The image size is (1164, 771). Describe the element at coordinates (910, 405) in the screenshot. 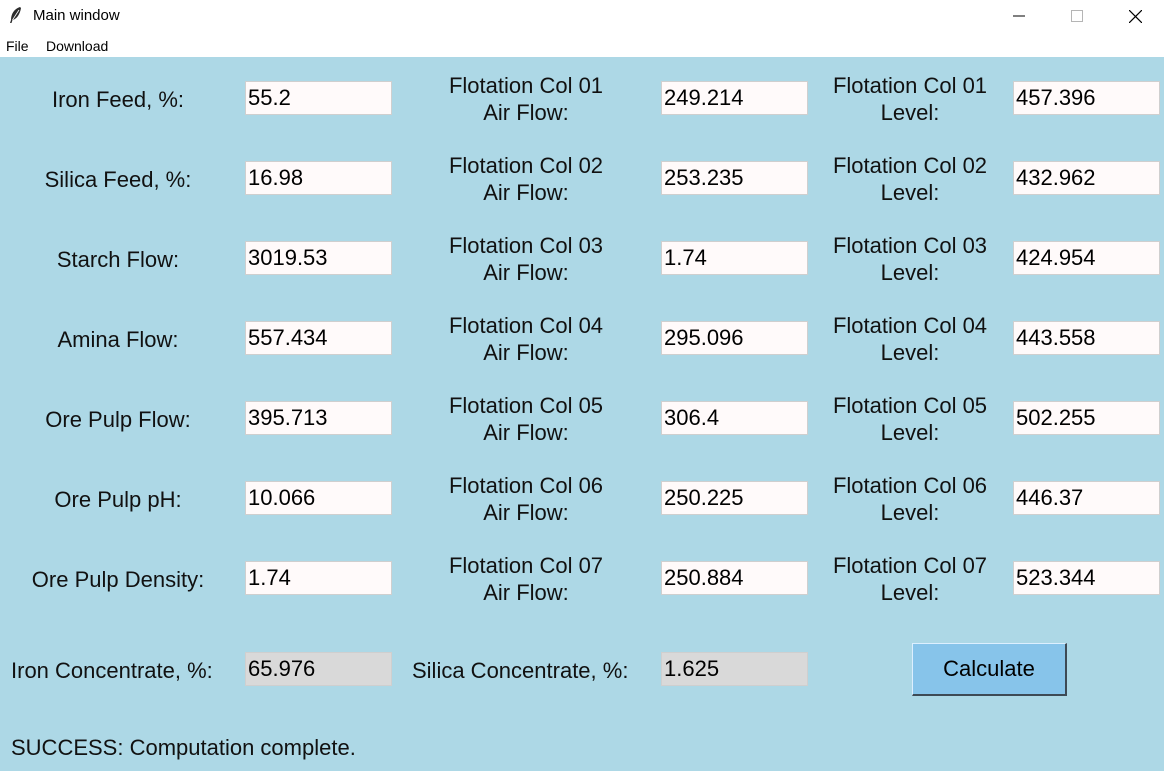

I see `col05-level-label-line1: Flotation Col 05` at that location.